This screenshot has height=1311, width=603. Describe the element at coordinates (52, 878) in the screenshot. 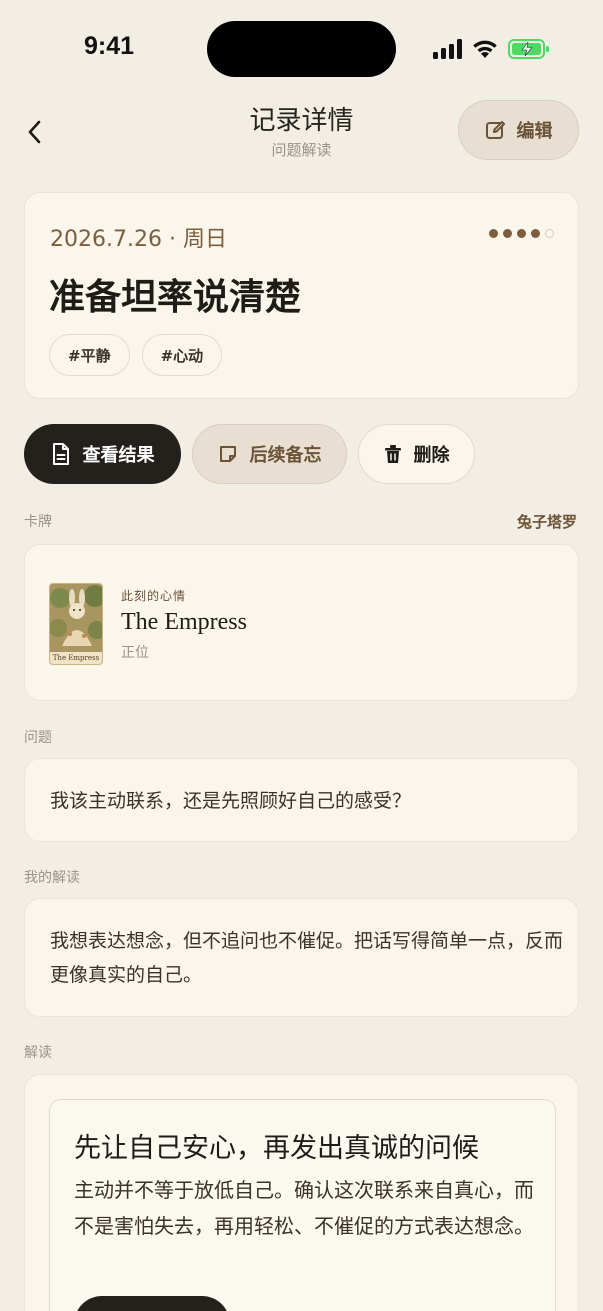

I see `section-label-my-reading: 我的解读` at that location.